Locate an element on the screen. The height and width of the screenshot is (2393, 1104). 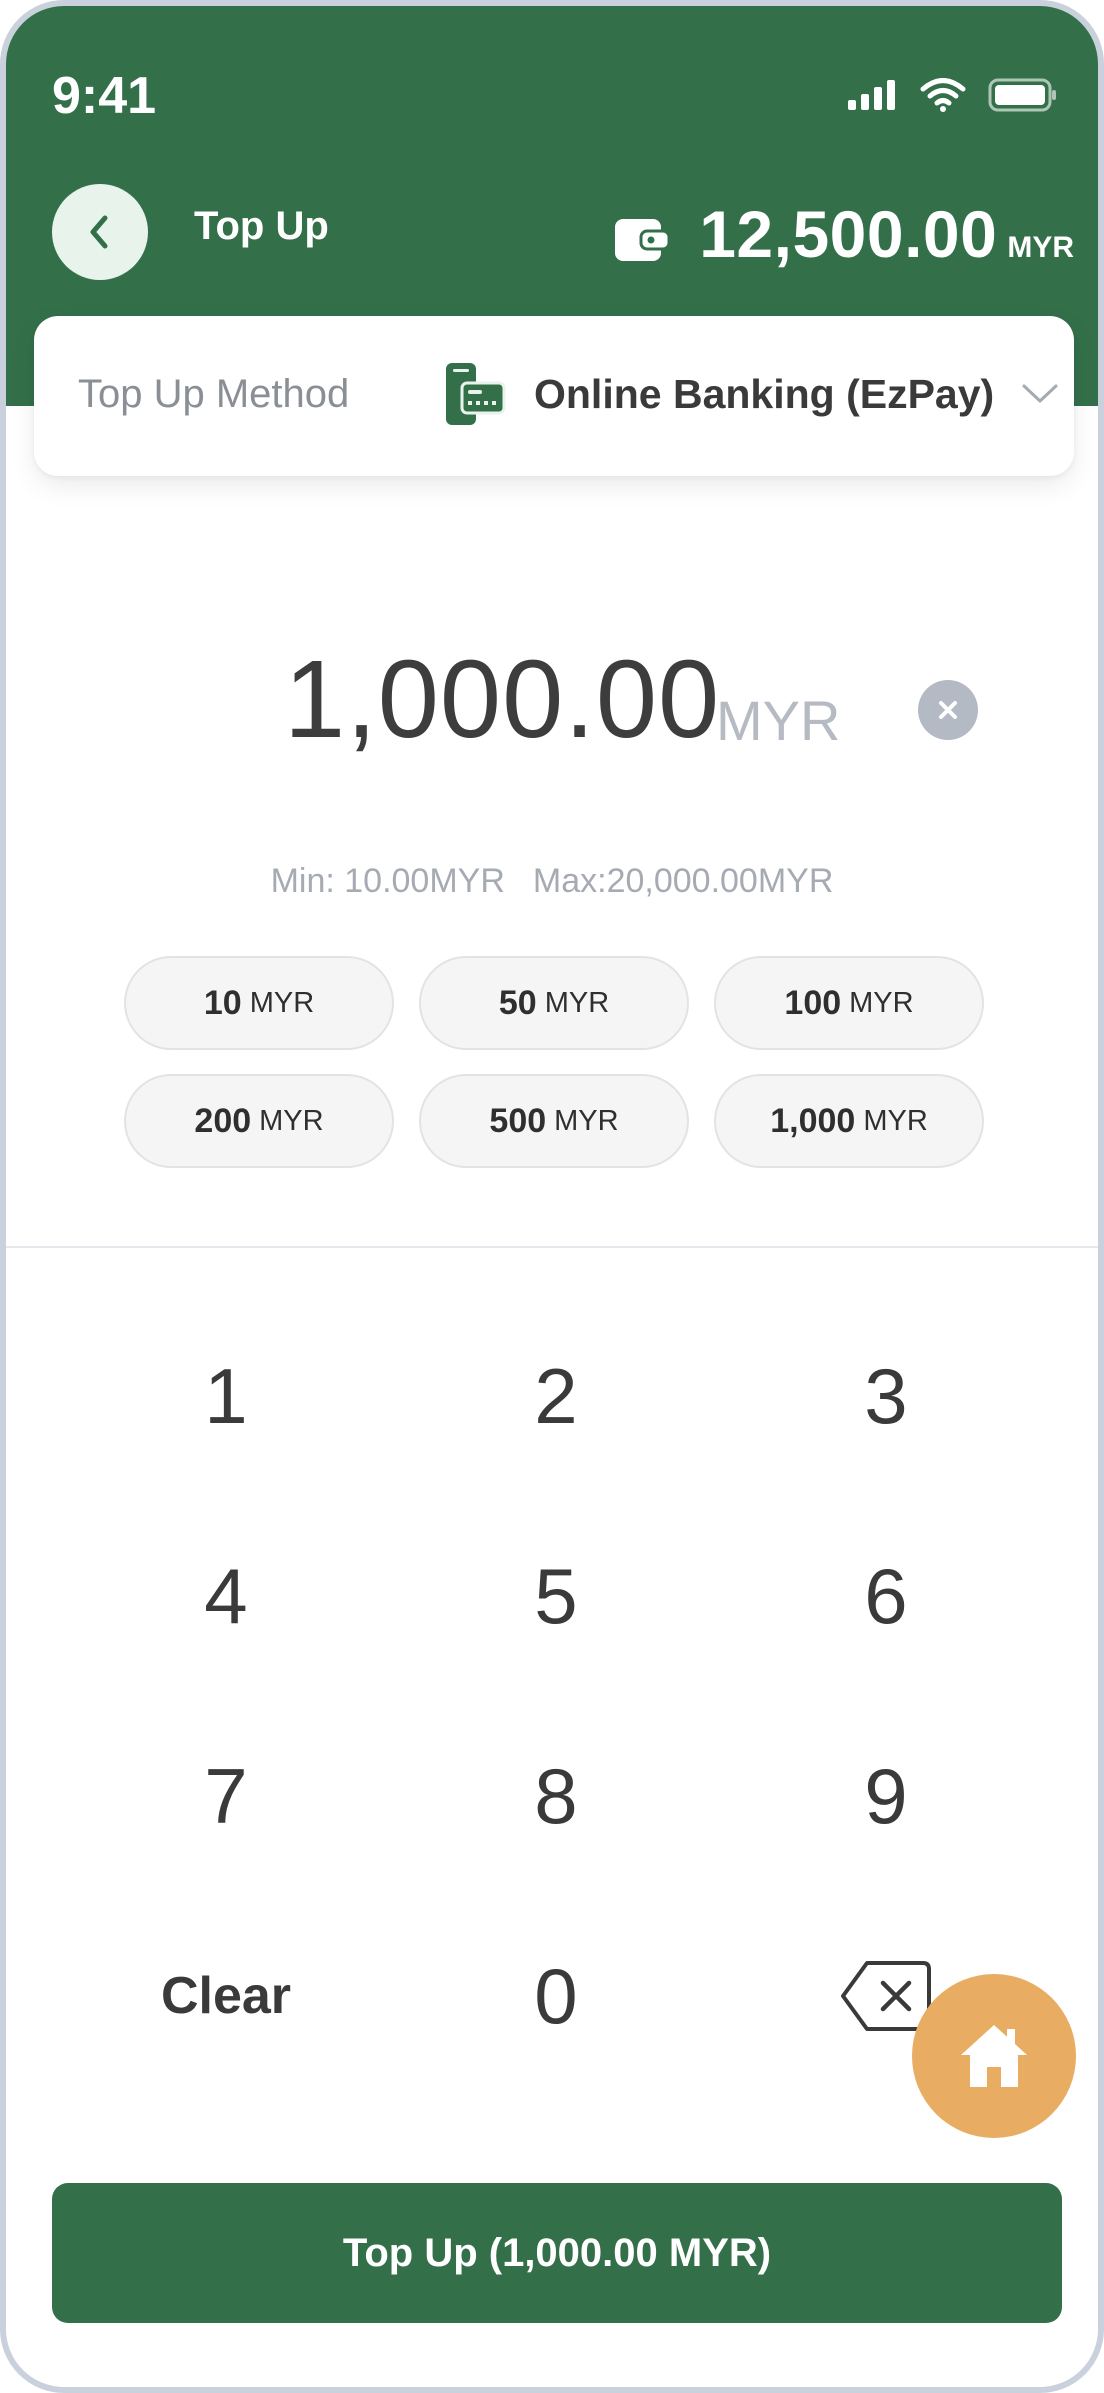
top-up-submit-button: Top Up (1,000.00 MYR) is located at coordinates (557, 2253).